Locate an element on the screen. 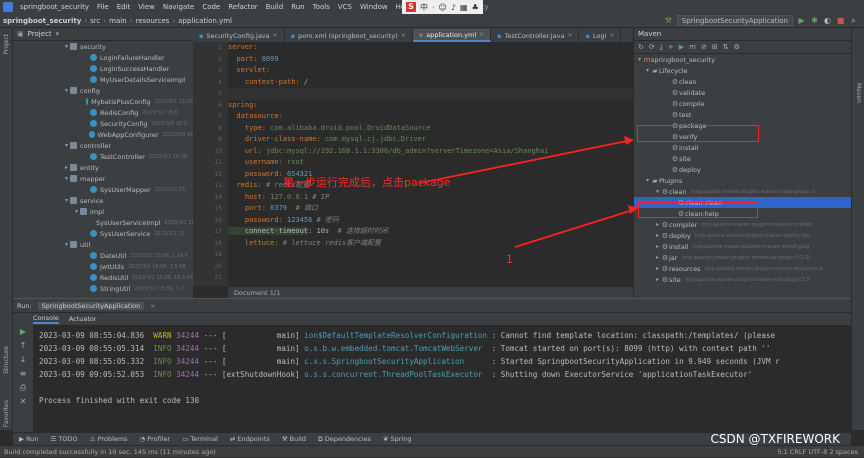  tree-item: ▾ security is located at coordinates (103, 46).